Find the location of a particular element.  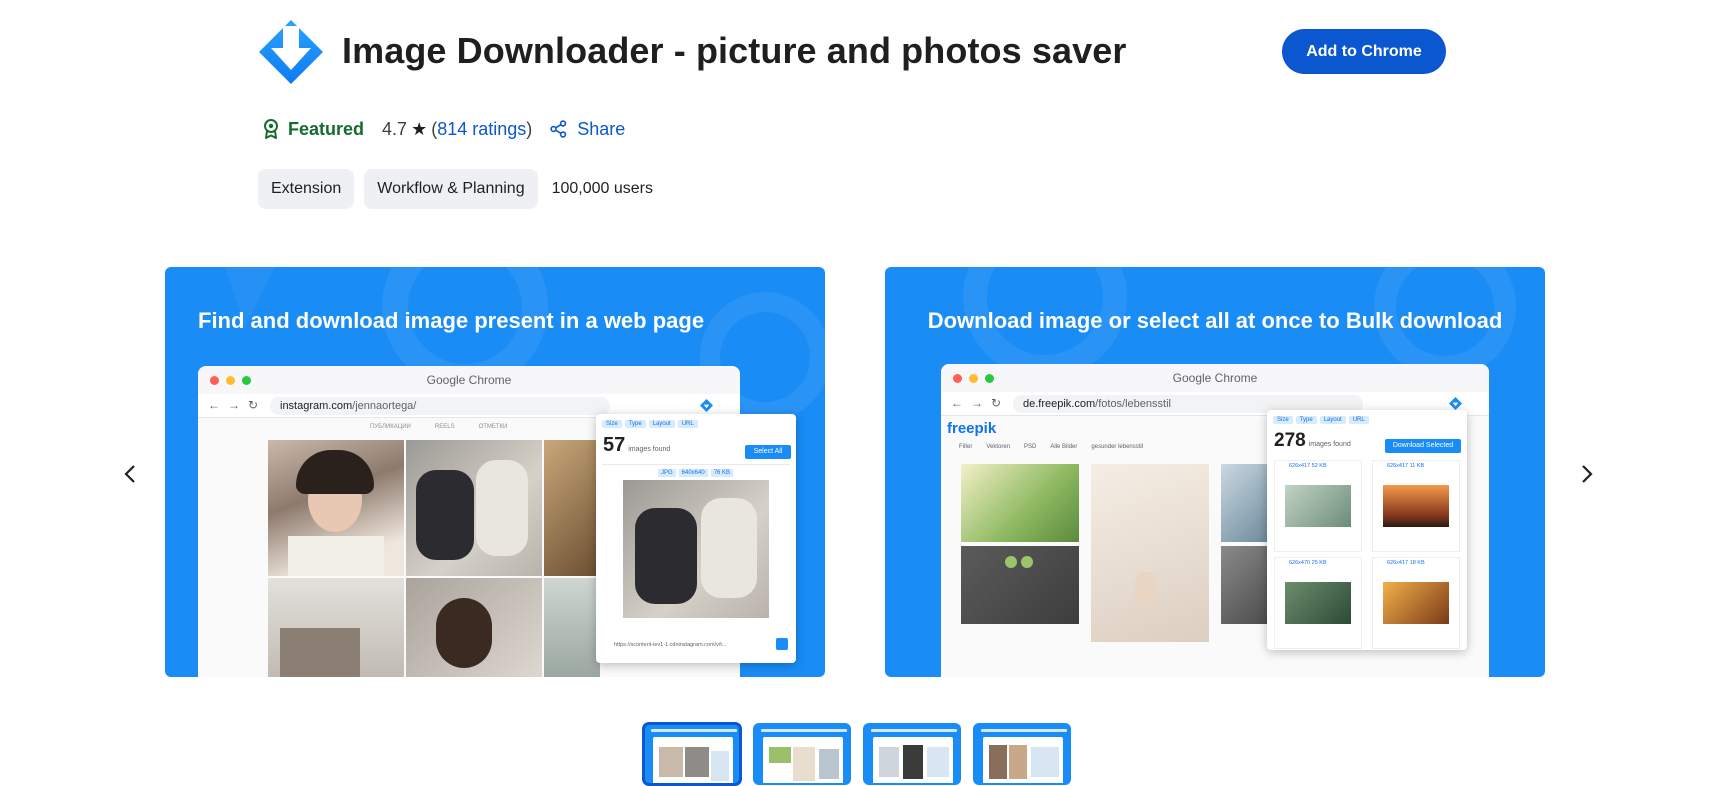

carousel-next-button is located at coordinates (1587, 474).